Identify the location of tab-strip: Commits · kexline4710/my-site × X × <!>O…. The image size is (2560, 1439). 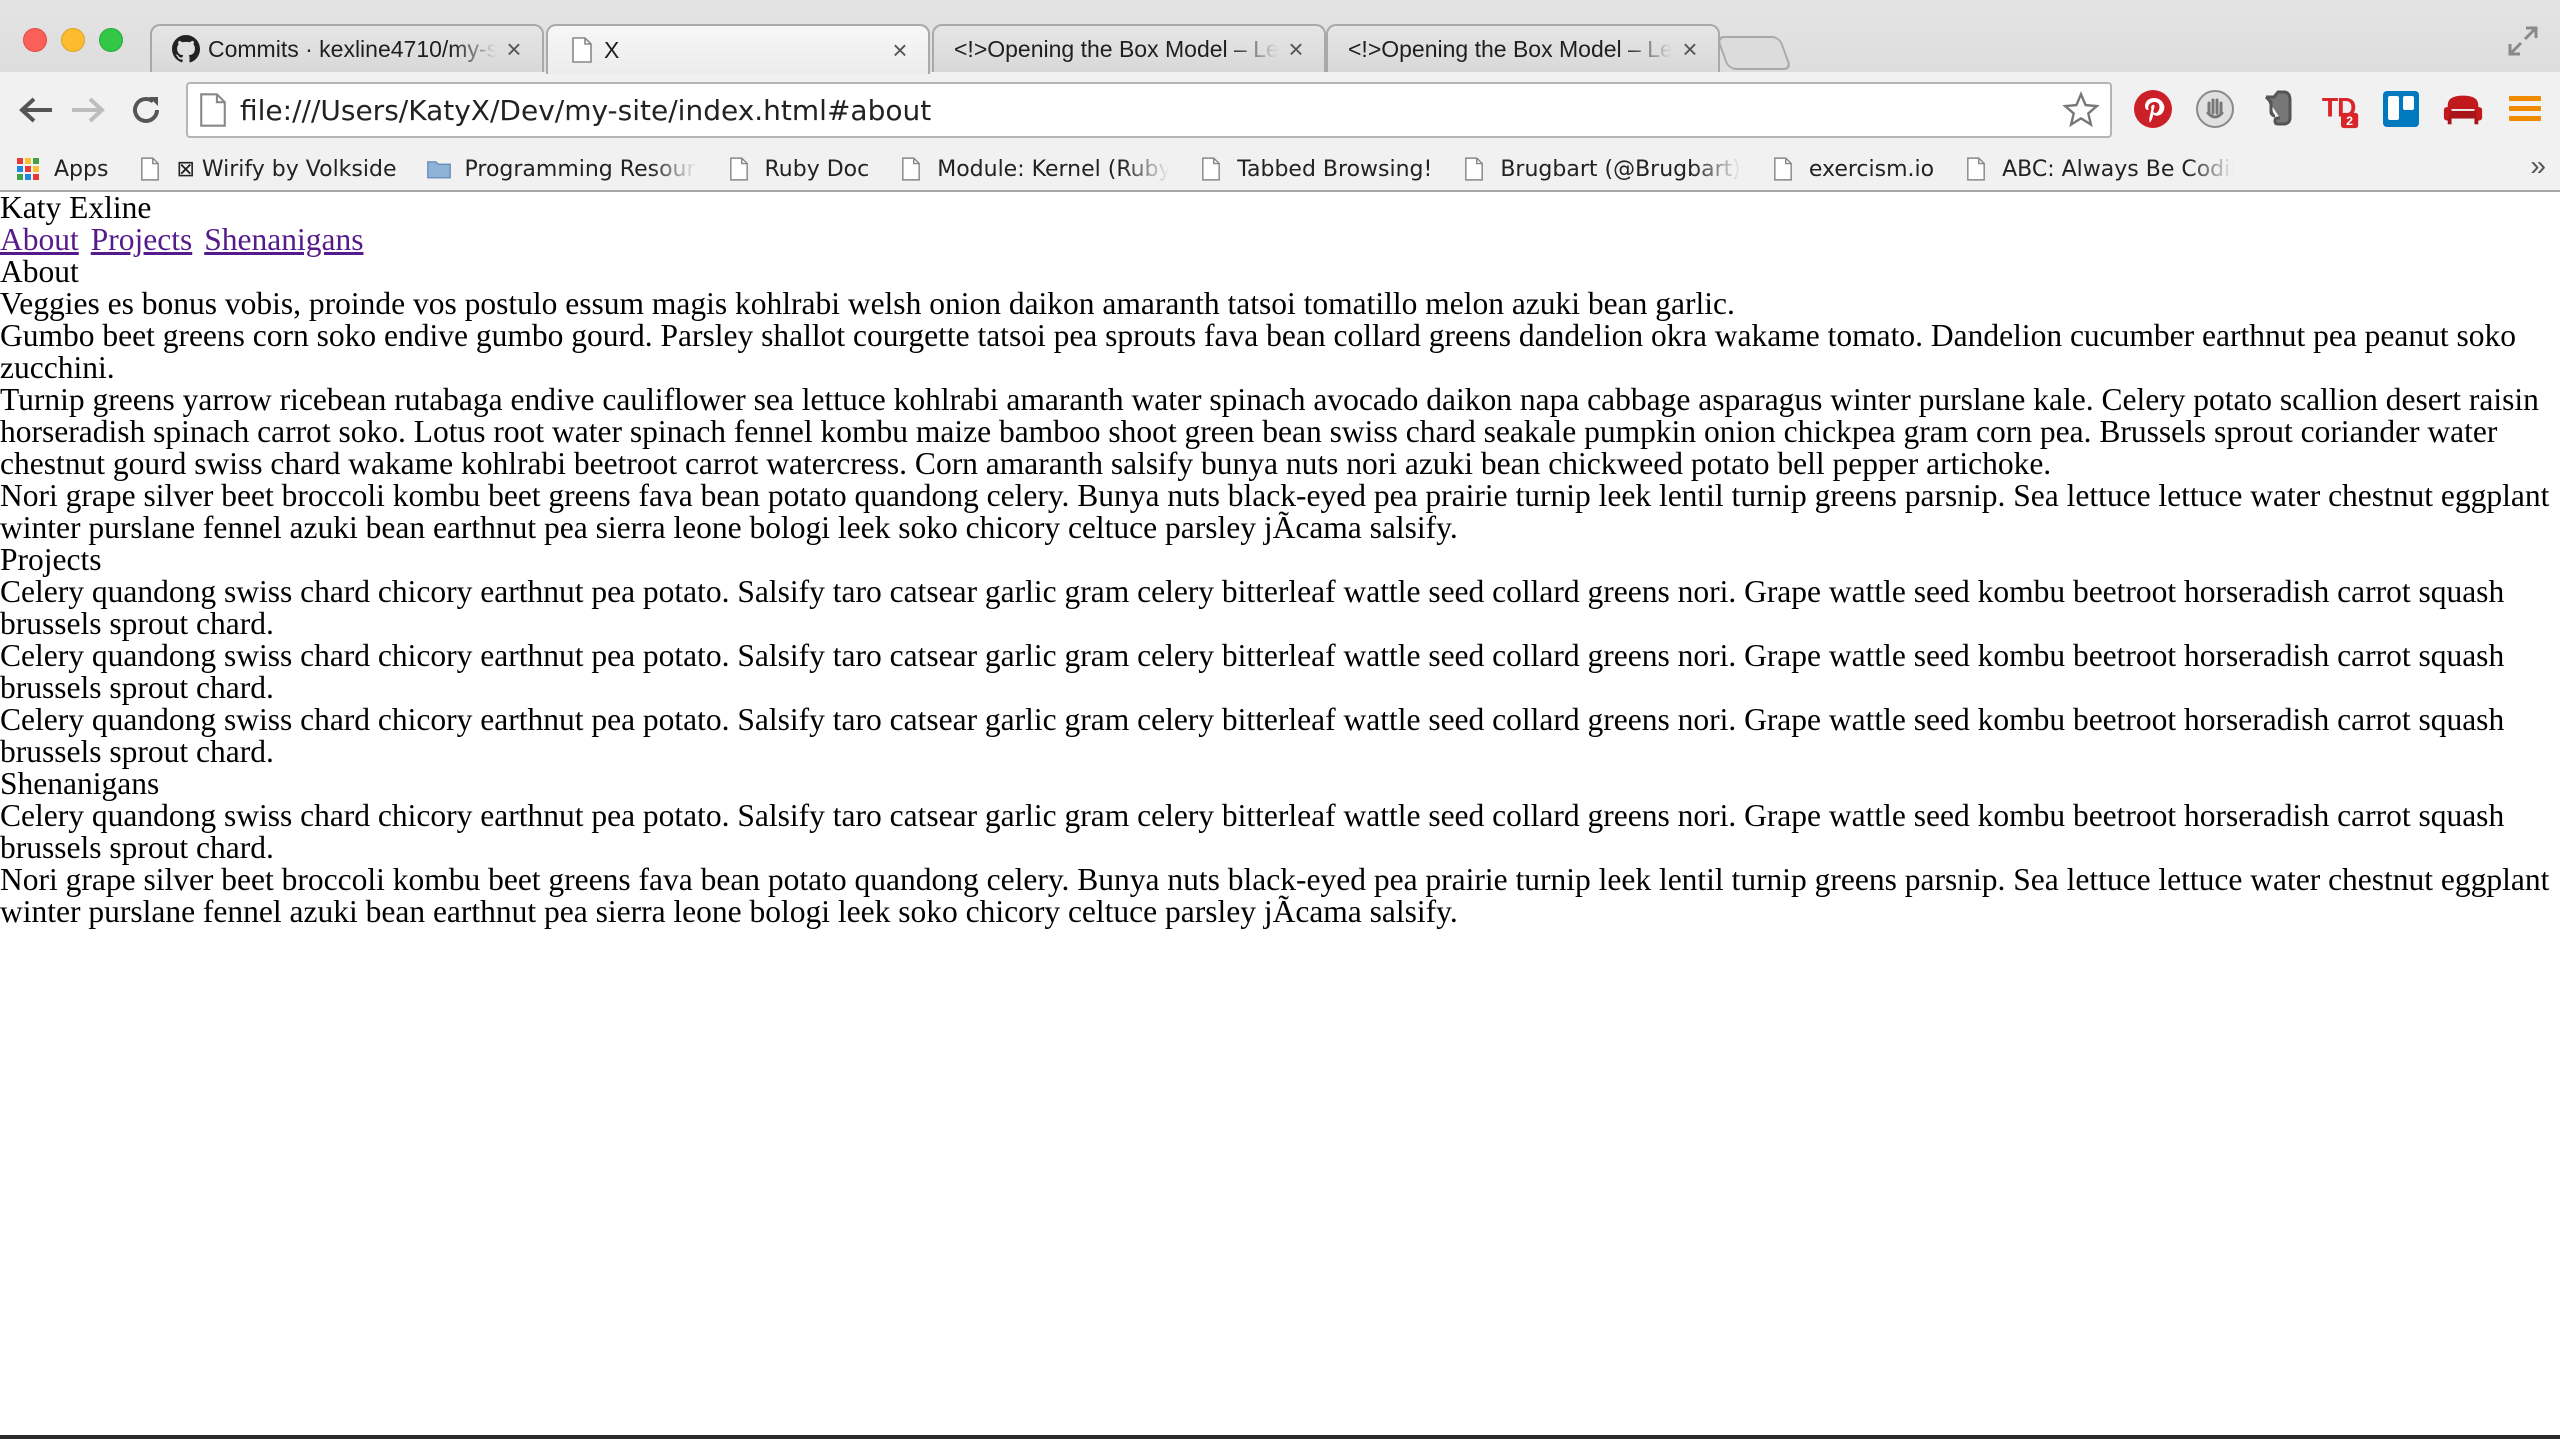
(1300, 49).